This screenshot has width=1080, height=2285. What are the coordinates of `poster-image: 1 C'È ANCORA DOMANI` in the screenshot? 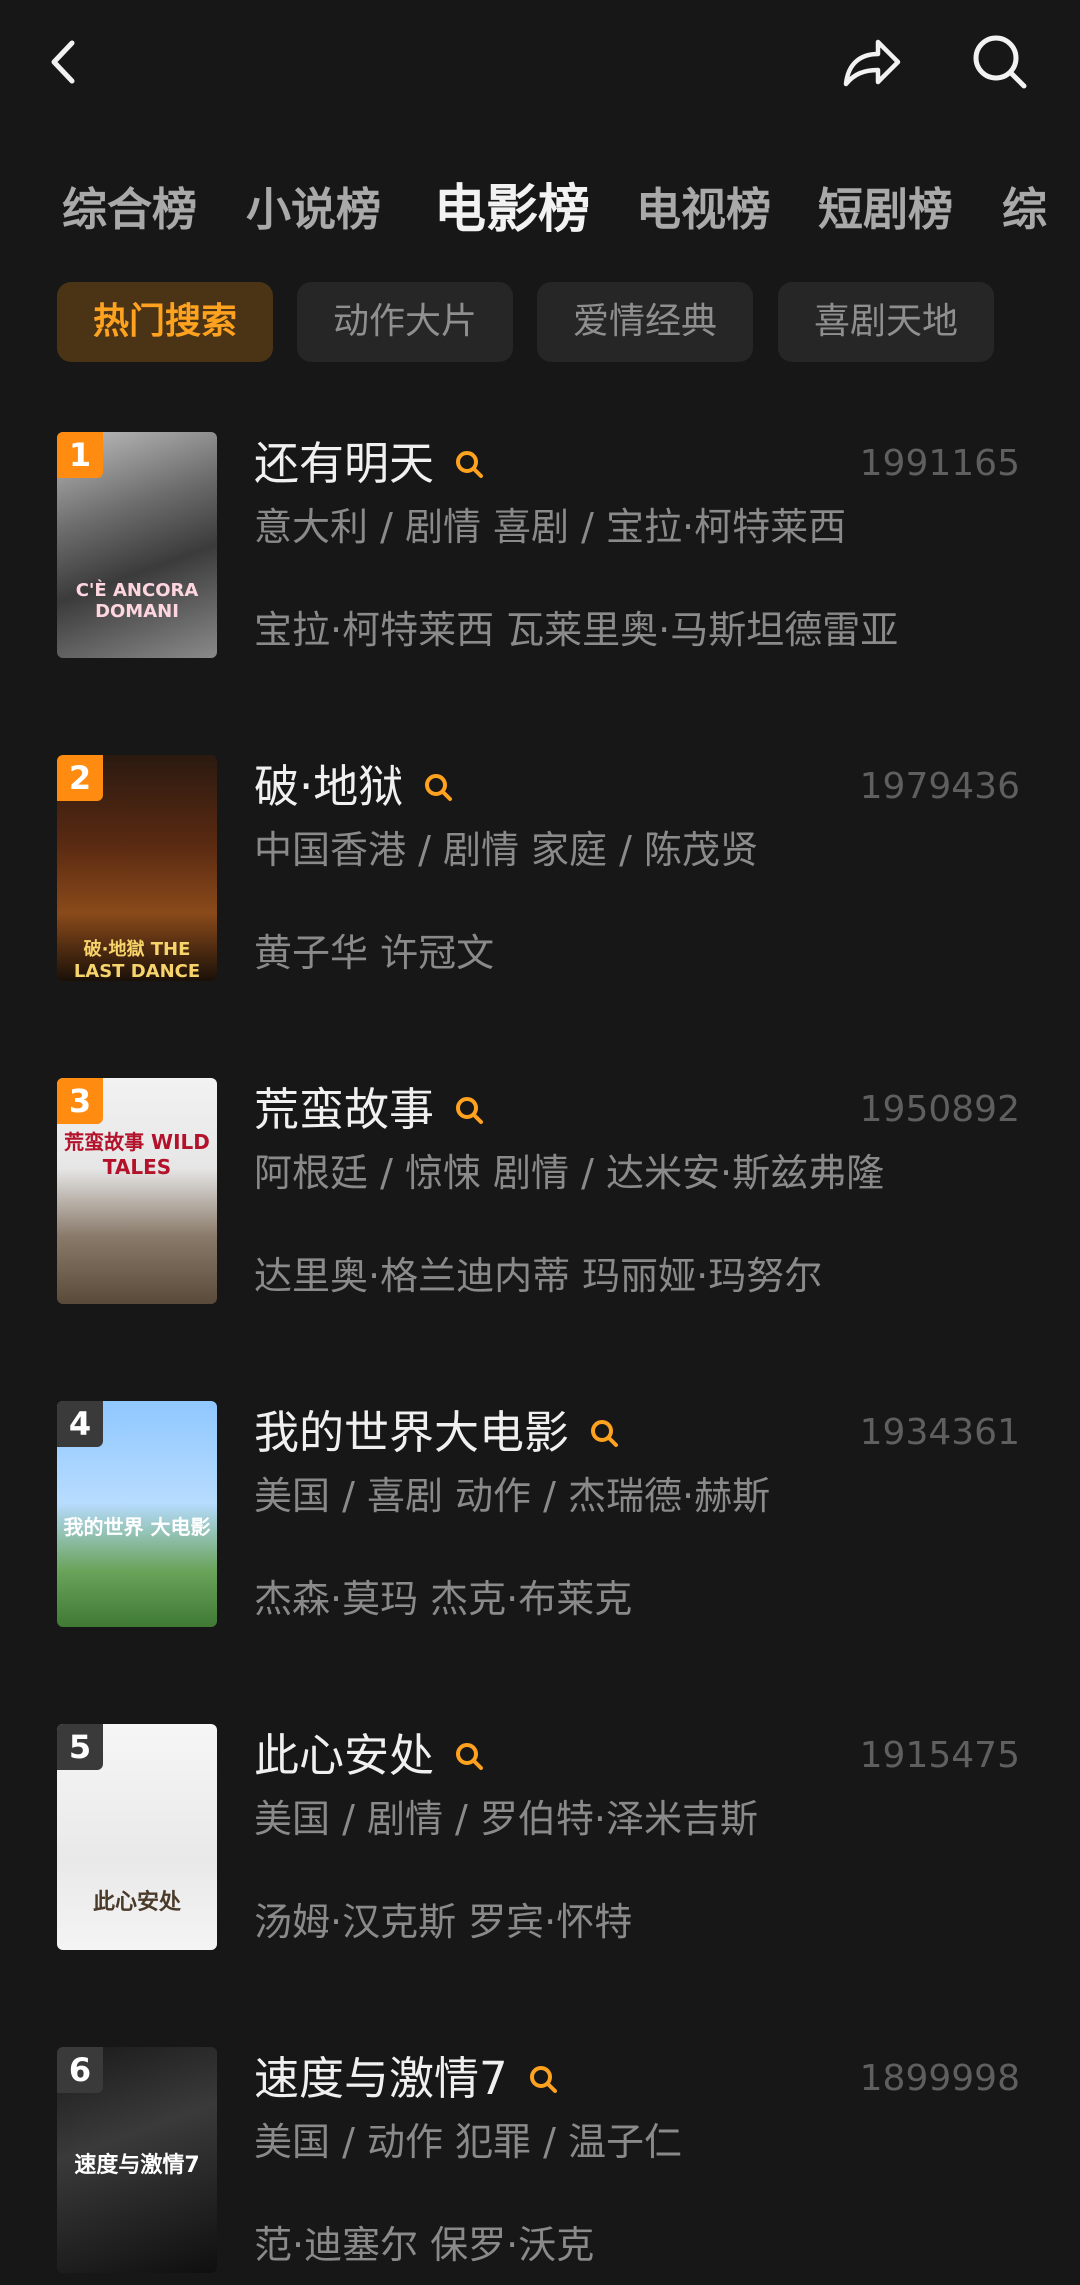 It's located at (137, 545).